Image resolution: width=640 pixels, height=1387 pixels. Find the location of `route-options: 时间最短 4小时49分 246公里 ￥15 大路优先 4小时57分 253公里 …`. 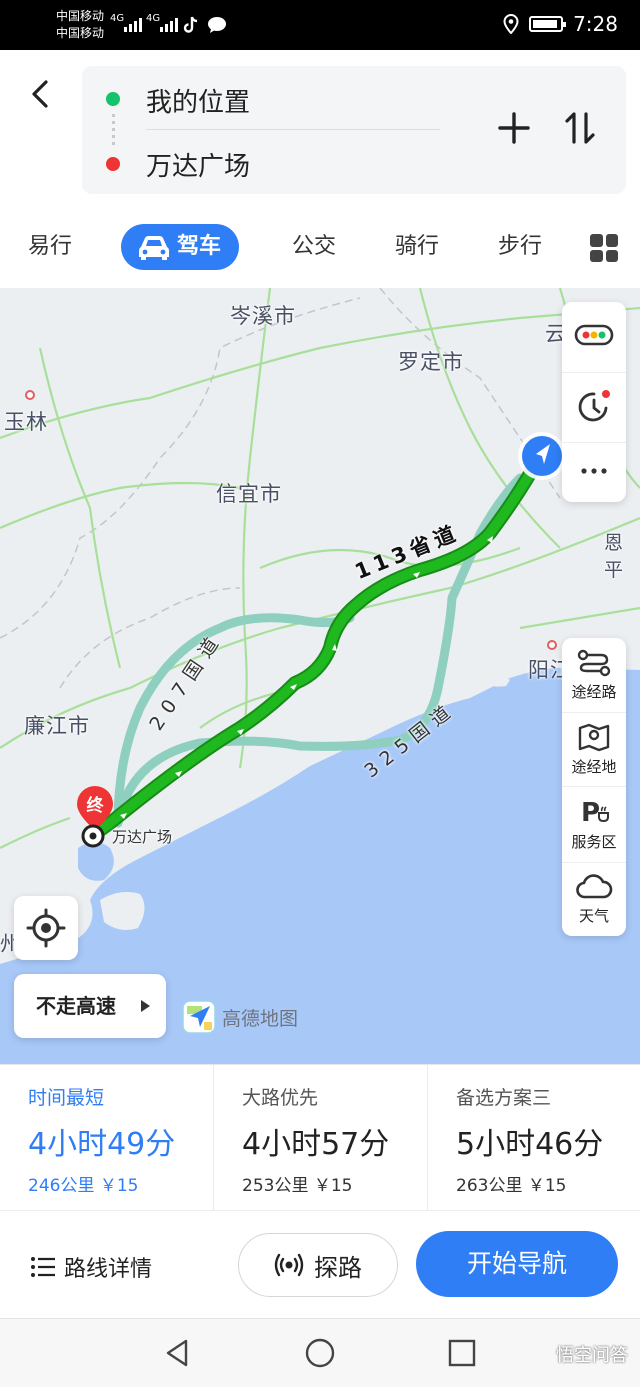

route-options: 时间最短 4小时49分 246公里 ￥15 大路优先 4小时57分 253公里 … is located at coordinates (320, 1137).